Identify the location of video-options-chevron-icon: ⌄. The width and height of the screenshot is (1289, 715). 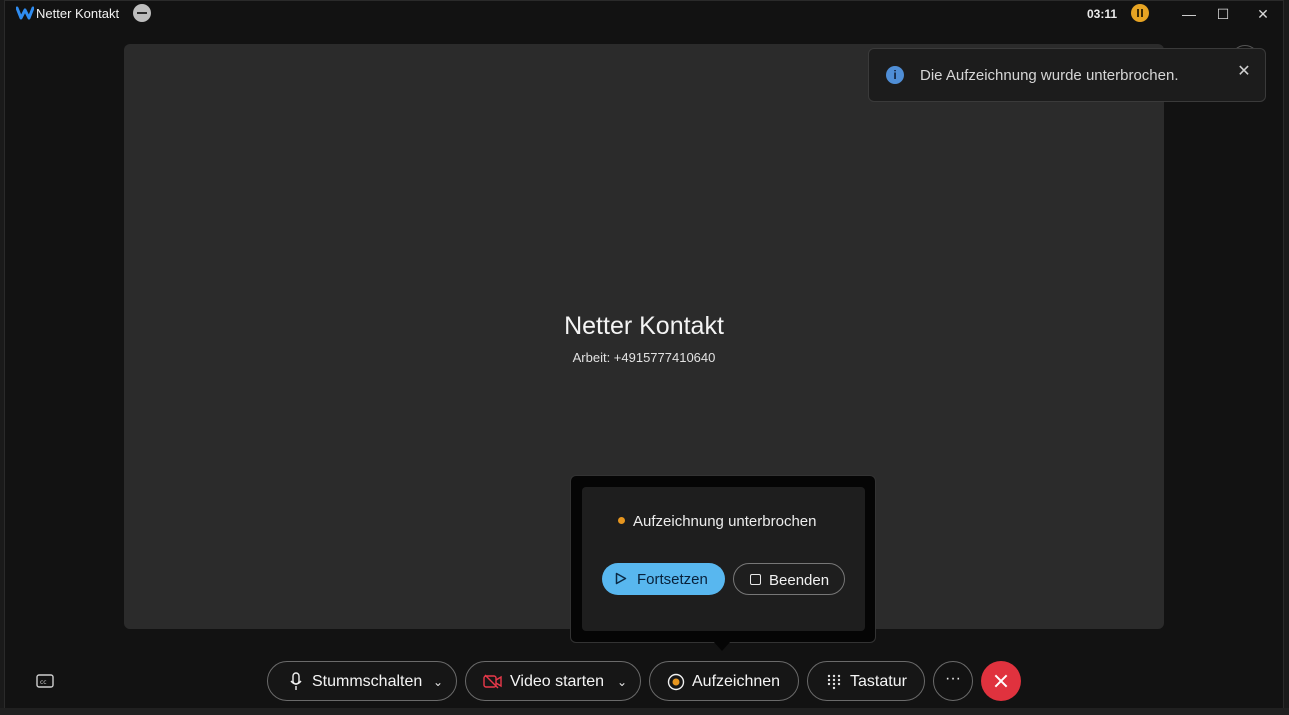
(622, 682).